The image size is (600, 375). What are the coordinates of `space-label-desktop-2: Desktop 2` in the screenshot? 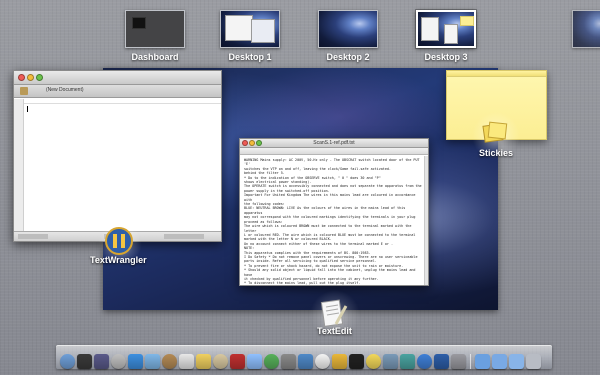 It's located at (348, 57).